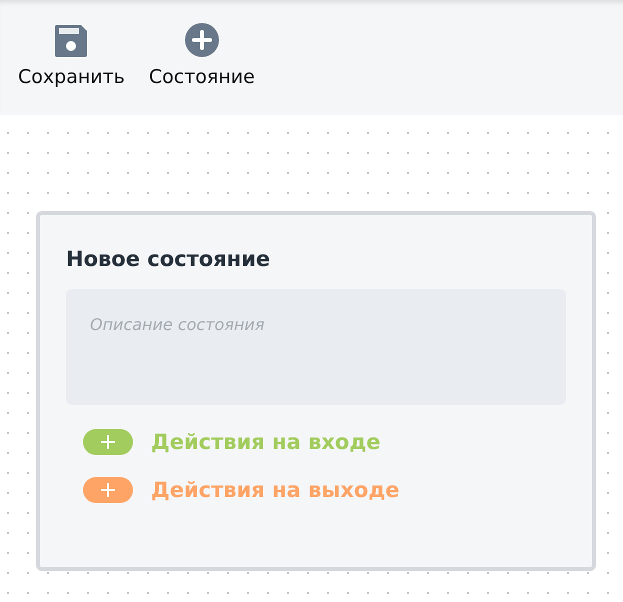  I want to click on save-button: Сохранить, so click(71, 55).